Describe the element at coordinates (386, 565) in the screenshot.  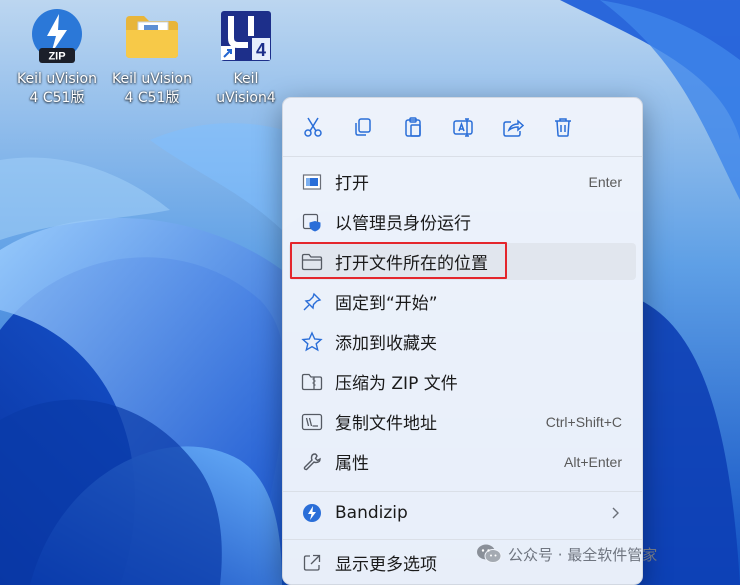
I see `menu-item-label: 显示更多选项` at that location.